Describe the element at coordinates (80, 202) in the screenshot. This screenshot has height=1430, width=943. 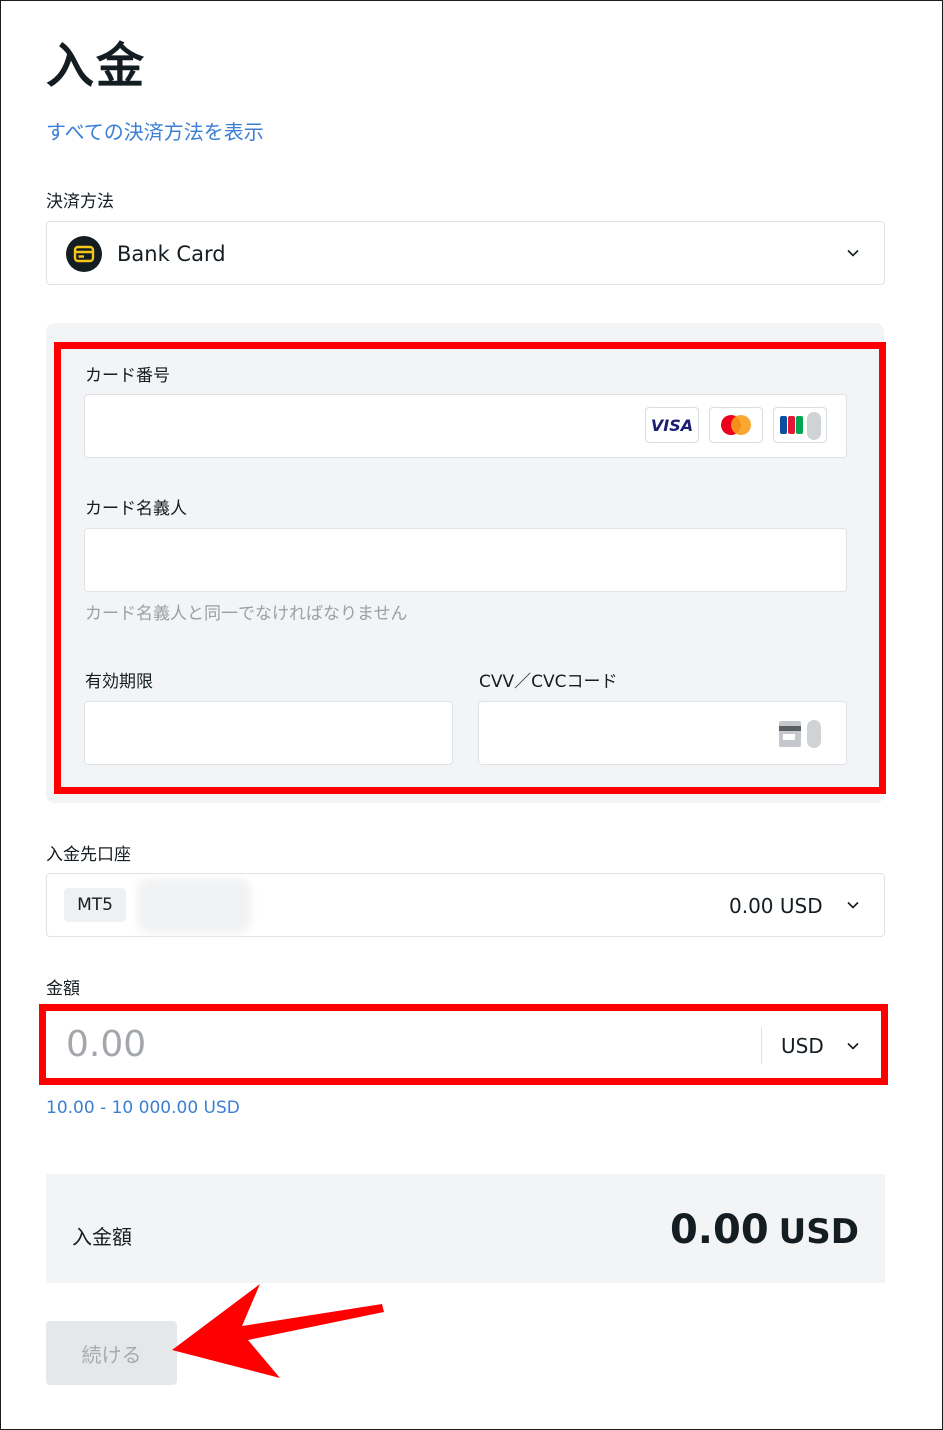
I see `payment-method-label: 決済方法` at that location.